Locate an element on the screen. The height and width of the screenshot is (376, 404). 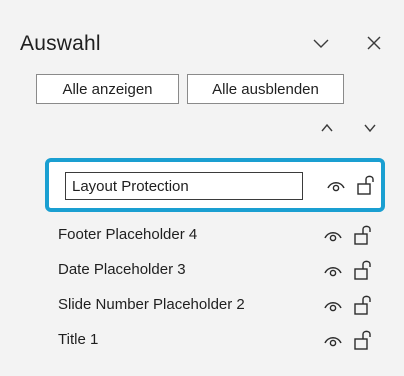
list-item-label: Slide Number Placeholder 2 is located at coordinates (151, 304).